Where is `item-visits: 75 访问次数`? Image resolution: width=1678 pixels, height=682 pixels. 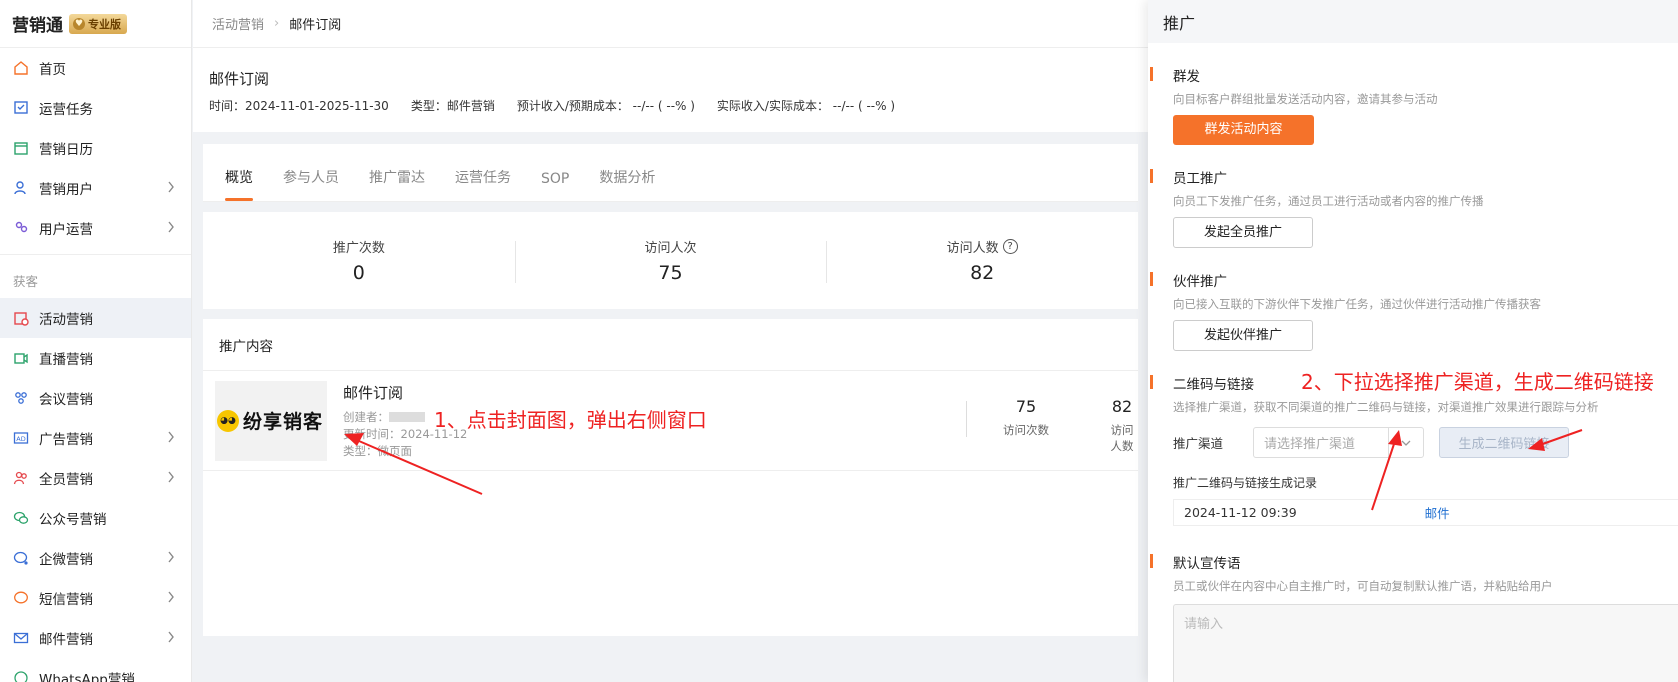 item-visits: 75 访问次数 is located at coordinates (1026, 417).